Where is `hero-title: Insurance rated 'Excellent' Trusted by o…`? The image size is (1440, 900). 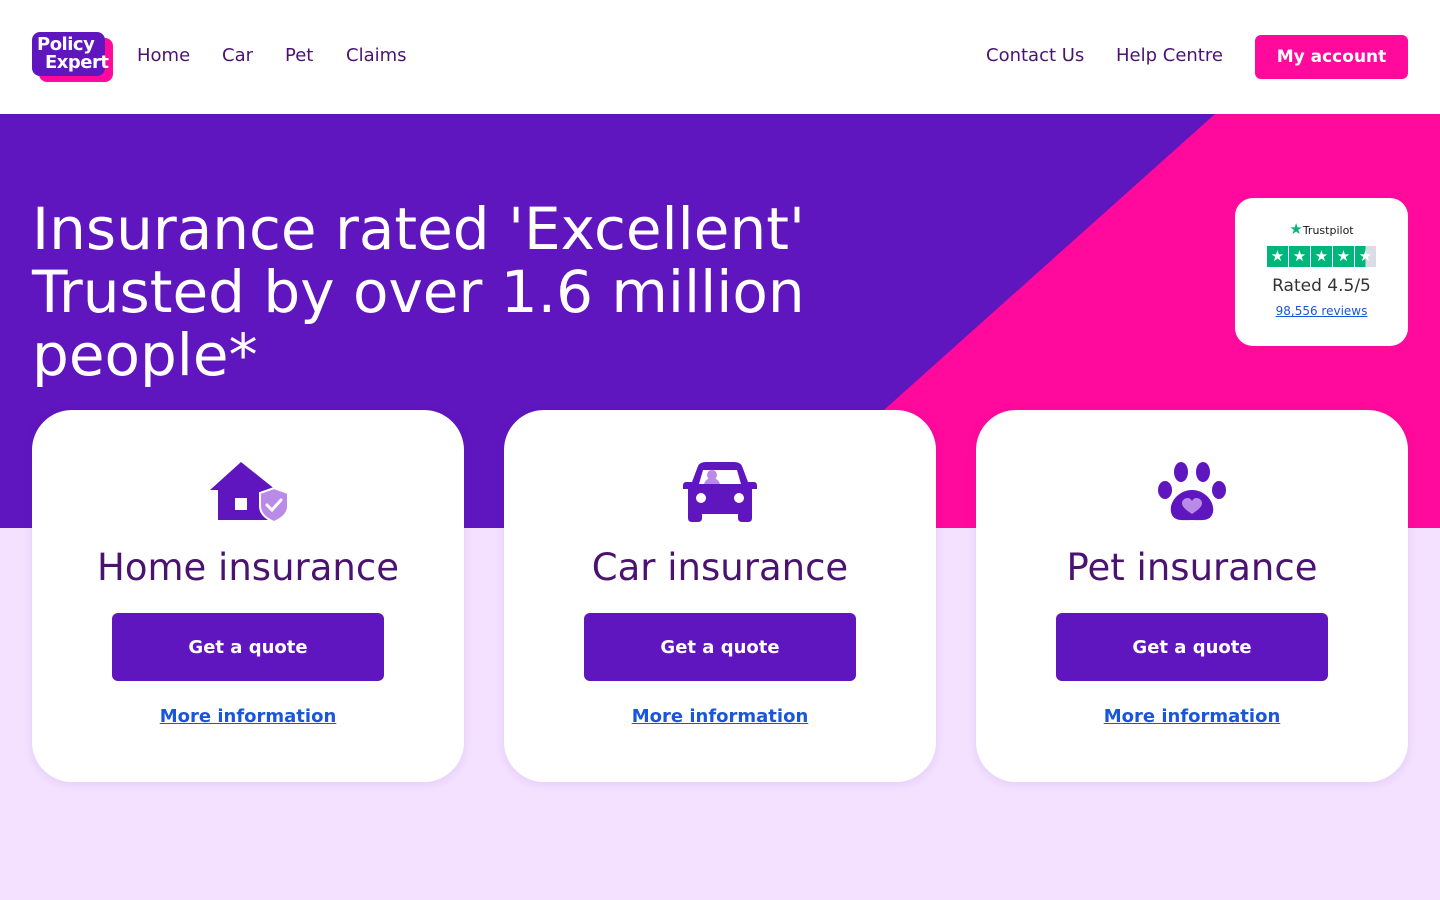 hero-title: Insurance rated 'Excellent' Trusted by o… is located at coordinates (532, 292).